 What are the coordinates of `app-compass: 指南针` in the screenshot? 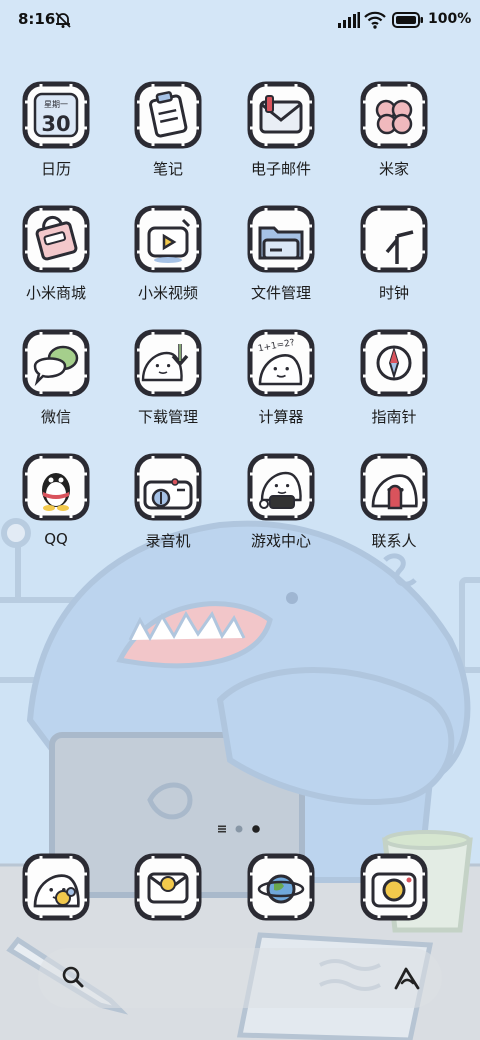 It's located at (394, 387).